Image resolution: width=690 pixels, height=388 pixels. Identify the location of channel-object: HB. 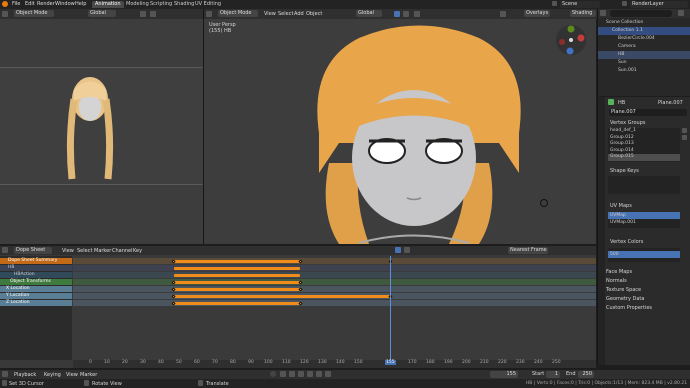
(36, 268).